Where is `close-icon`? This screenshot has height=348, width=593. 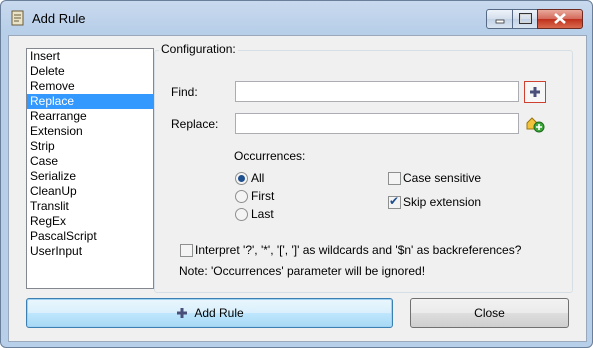 close-icon is located at coordinates (560, 18).